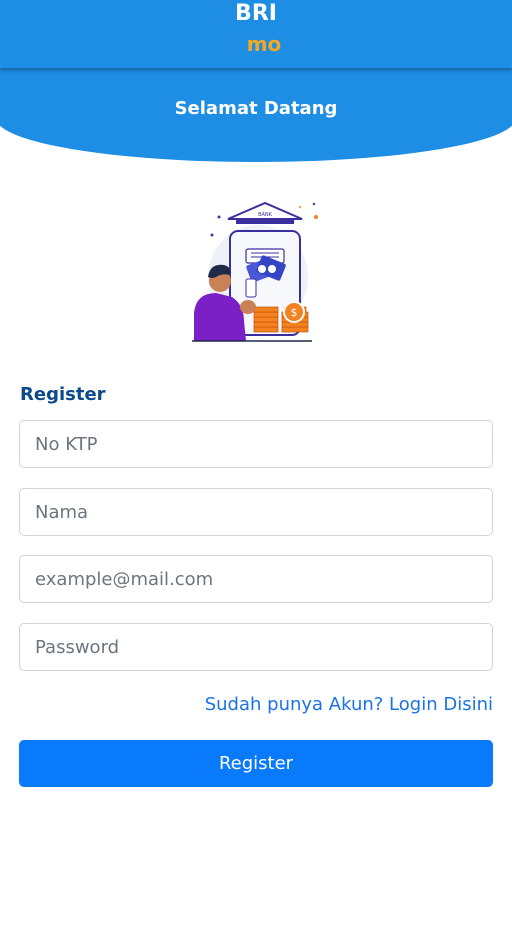 This screenshot has width=512, height=927. I want to click on password-input, so click(256, 647).